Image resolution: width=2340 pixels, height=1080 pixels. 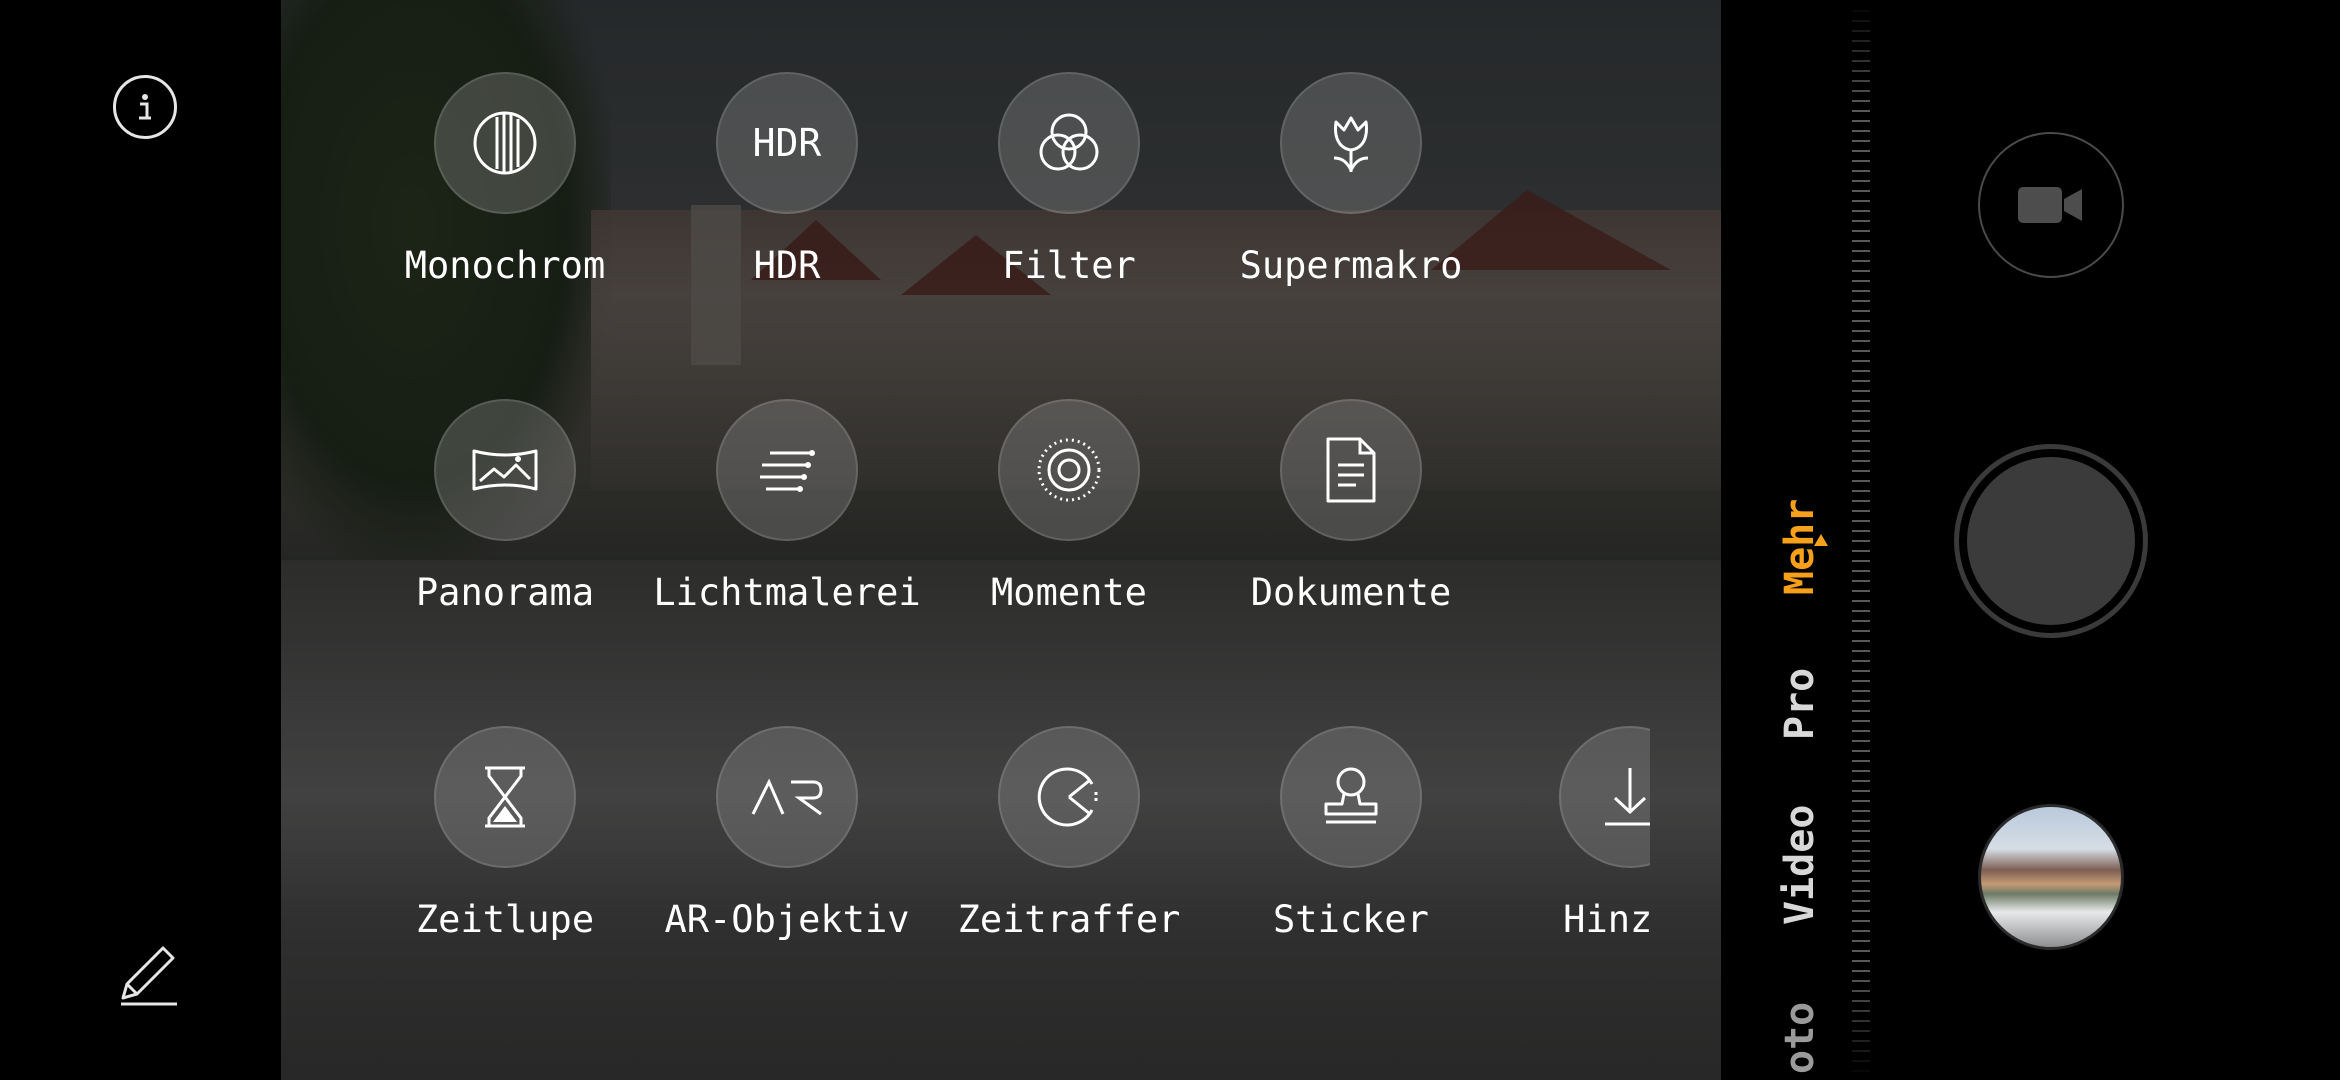 I want to click on tab-video: Video, so click(x=1800, y=865).